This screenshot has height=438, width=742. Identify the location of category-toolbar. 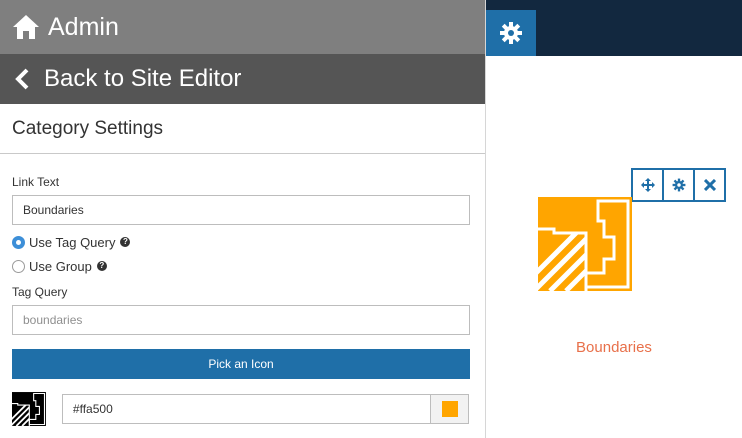
(678, 185).